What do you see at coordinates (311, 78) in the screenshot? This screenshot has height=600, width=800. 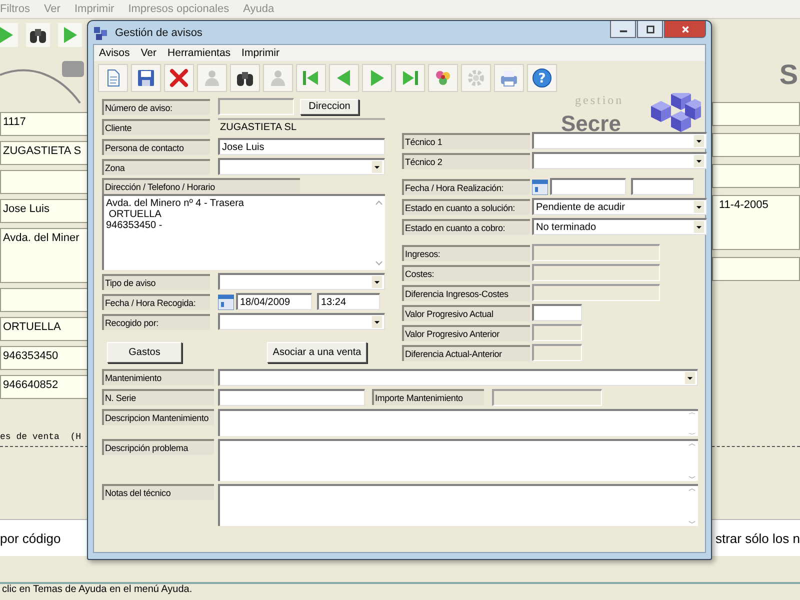 I see `skip-back-icon` at bounding box center [311, 78].